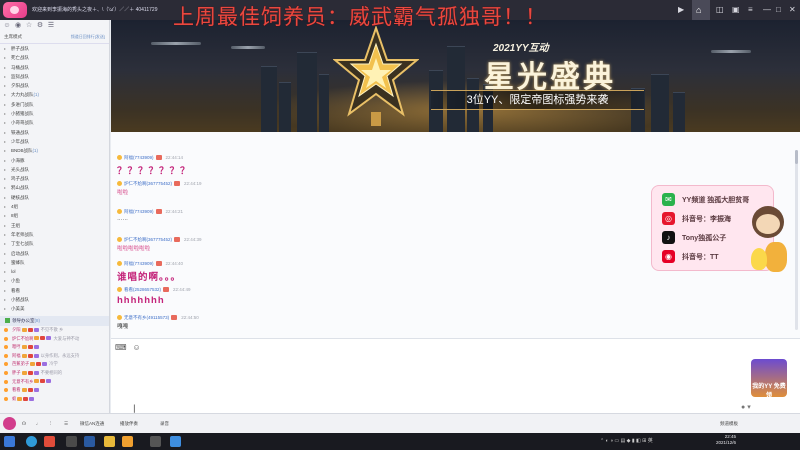  I want to click on mixer-icon: ☰, so click(66, 423).